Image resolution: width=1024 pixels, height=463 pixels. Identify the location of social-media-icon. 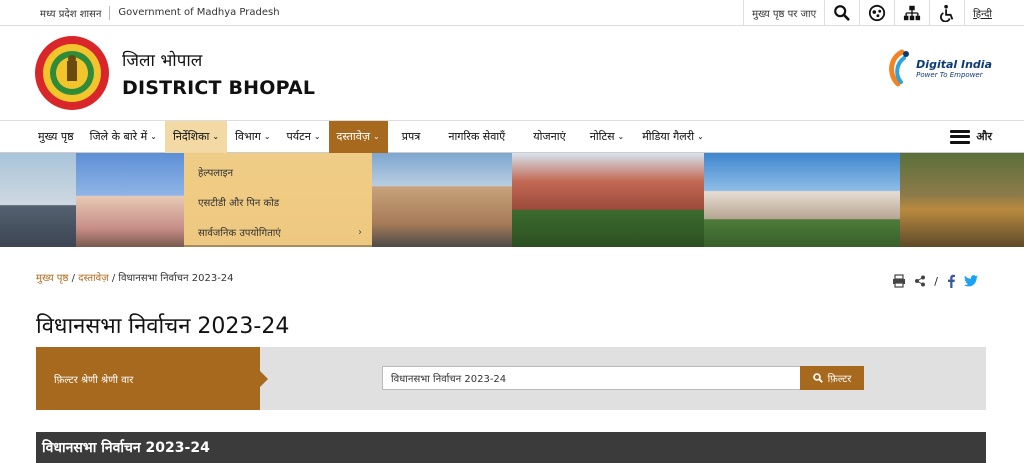
(876, 13).